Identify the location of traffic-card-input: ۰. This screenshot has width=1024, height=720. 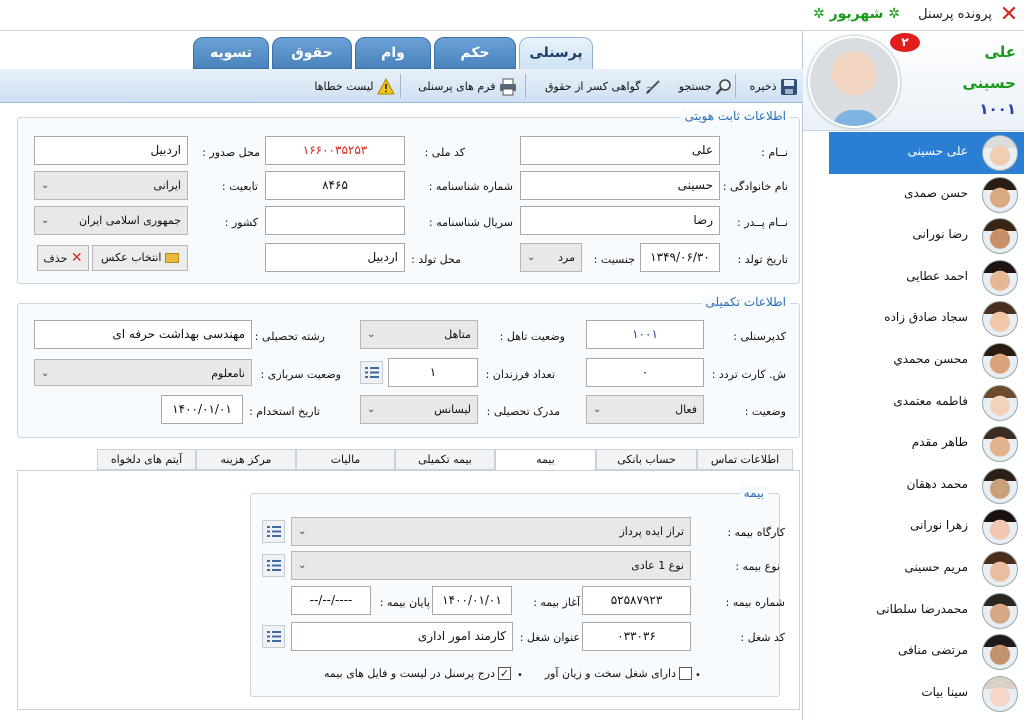
(645, 372).